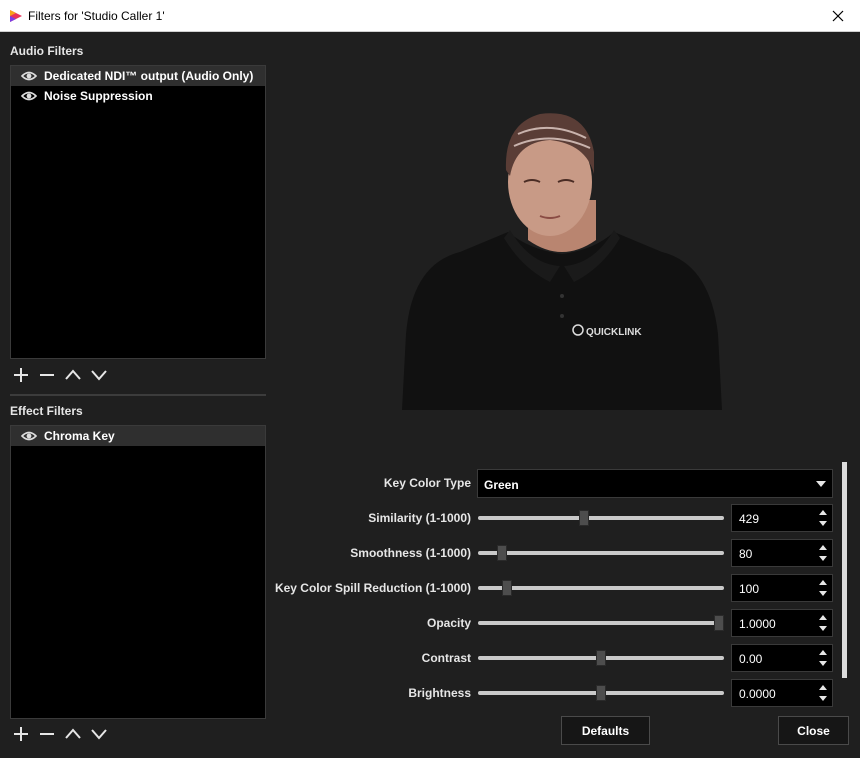 The height and width of the screenshot is (758, 860). I want to click on contrast-slider, so click(601, 658).